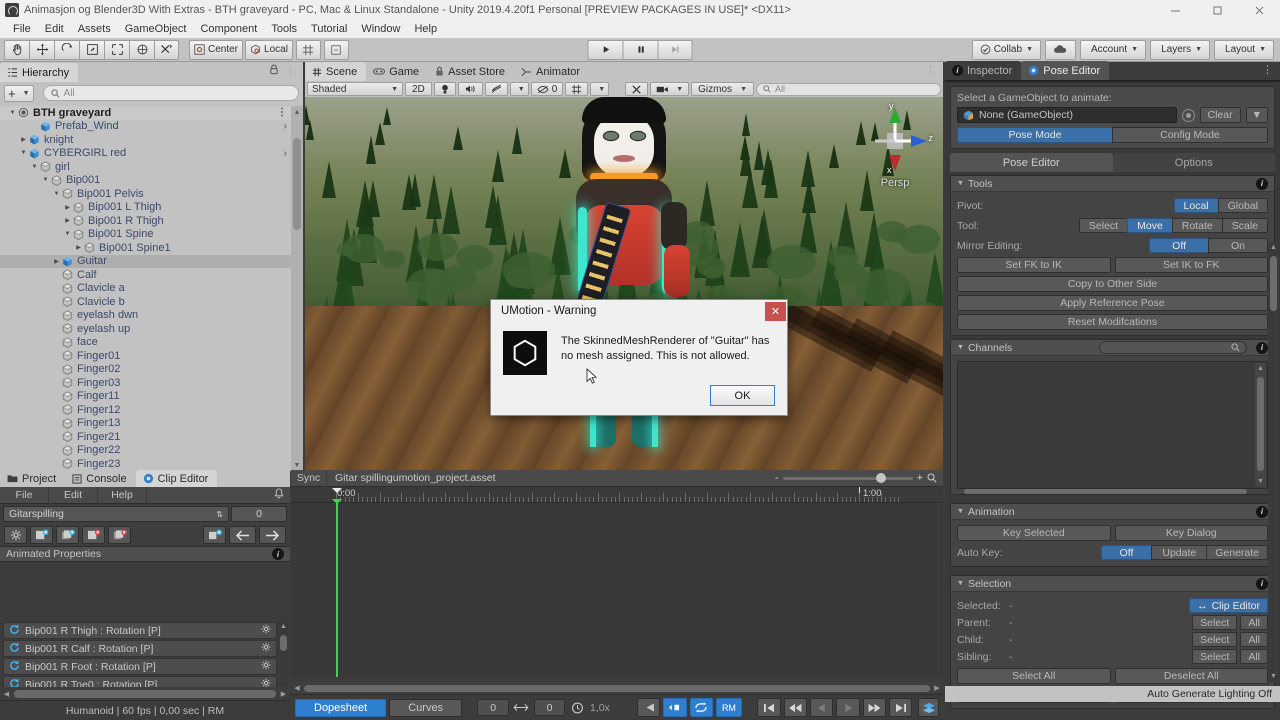 This screenshot has width=1280, height=720. I want to click on rotate-tool, so click(66, 49).